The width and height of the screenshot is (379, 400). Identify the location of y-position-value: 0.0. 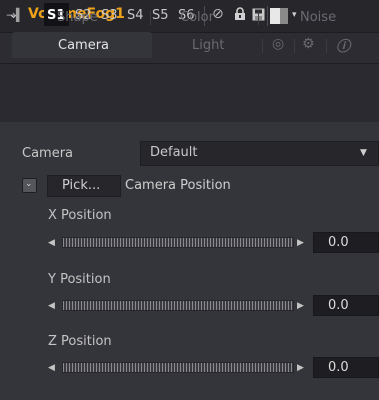
(338, 305).